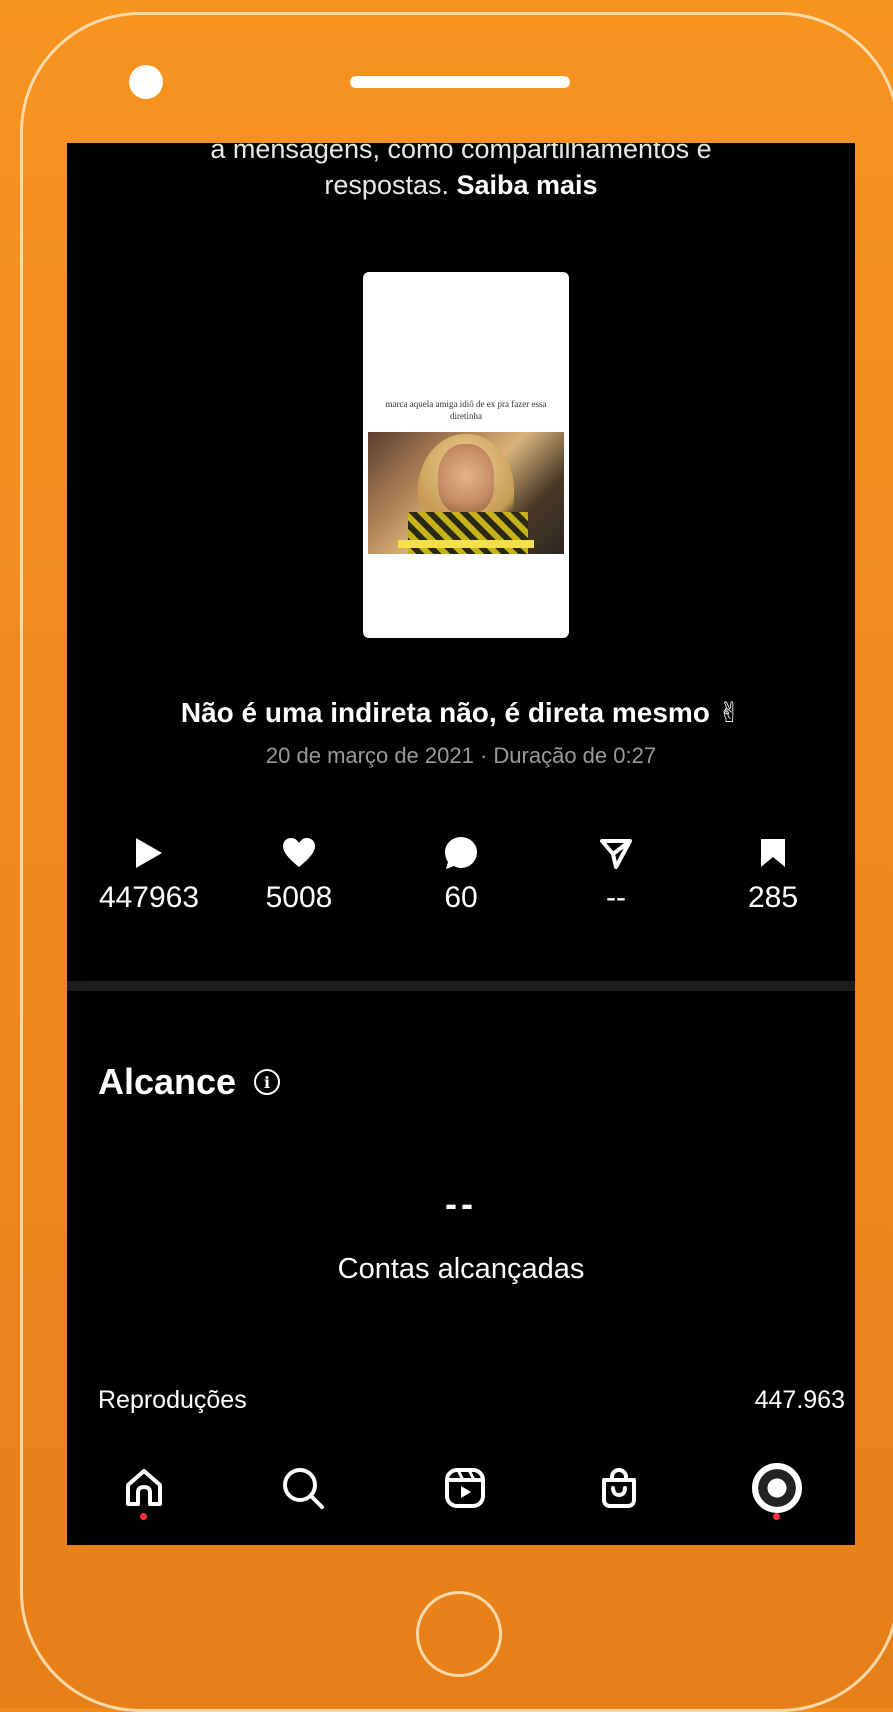  I want to click on home-icon, so click(144, 1487).